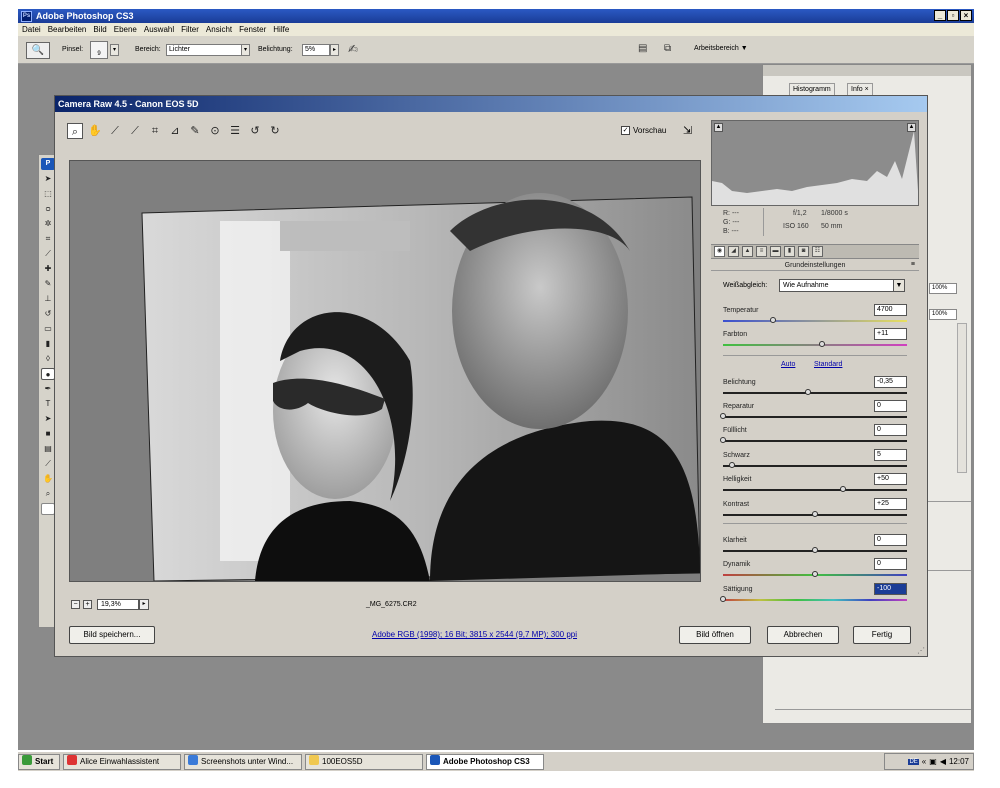 The image size is (1000, 788). What do you see at coordinates (789, 251) in the screenshot?
I see `tab-lens-icon: ▮` at bounding box center [789, 251].